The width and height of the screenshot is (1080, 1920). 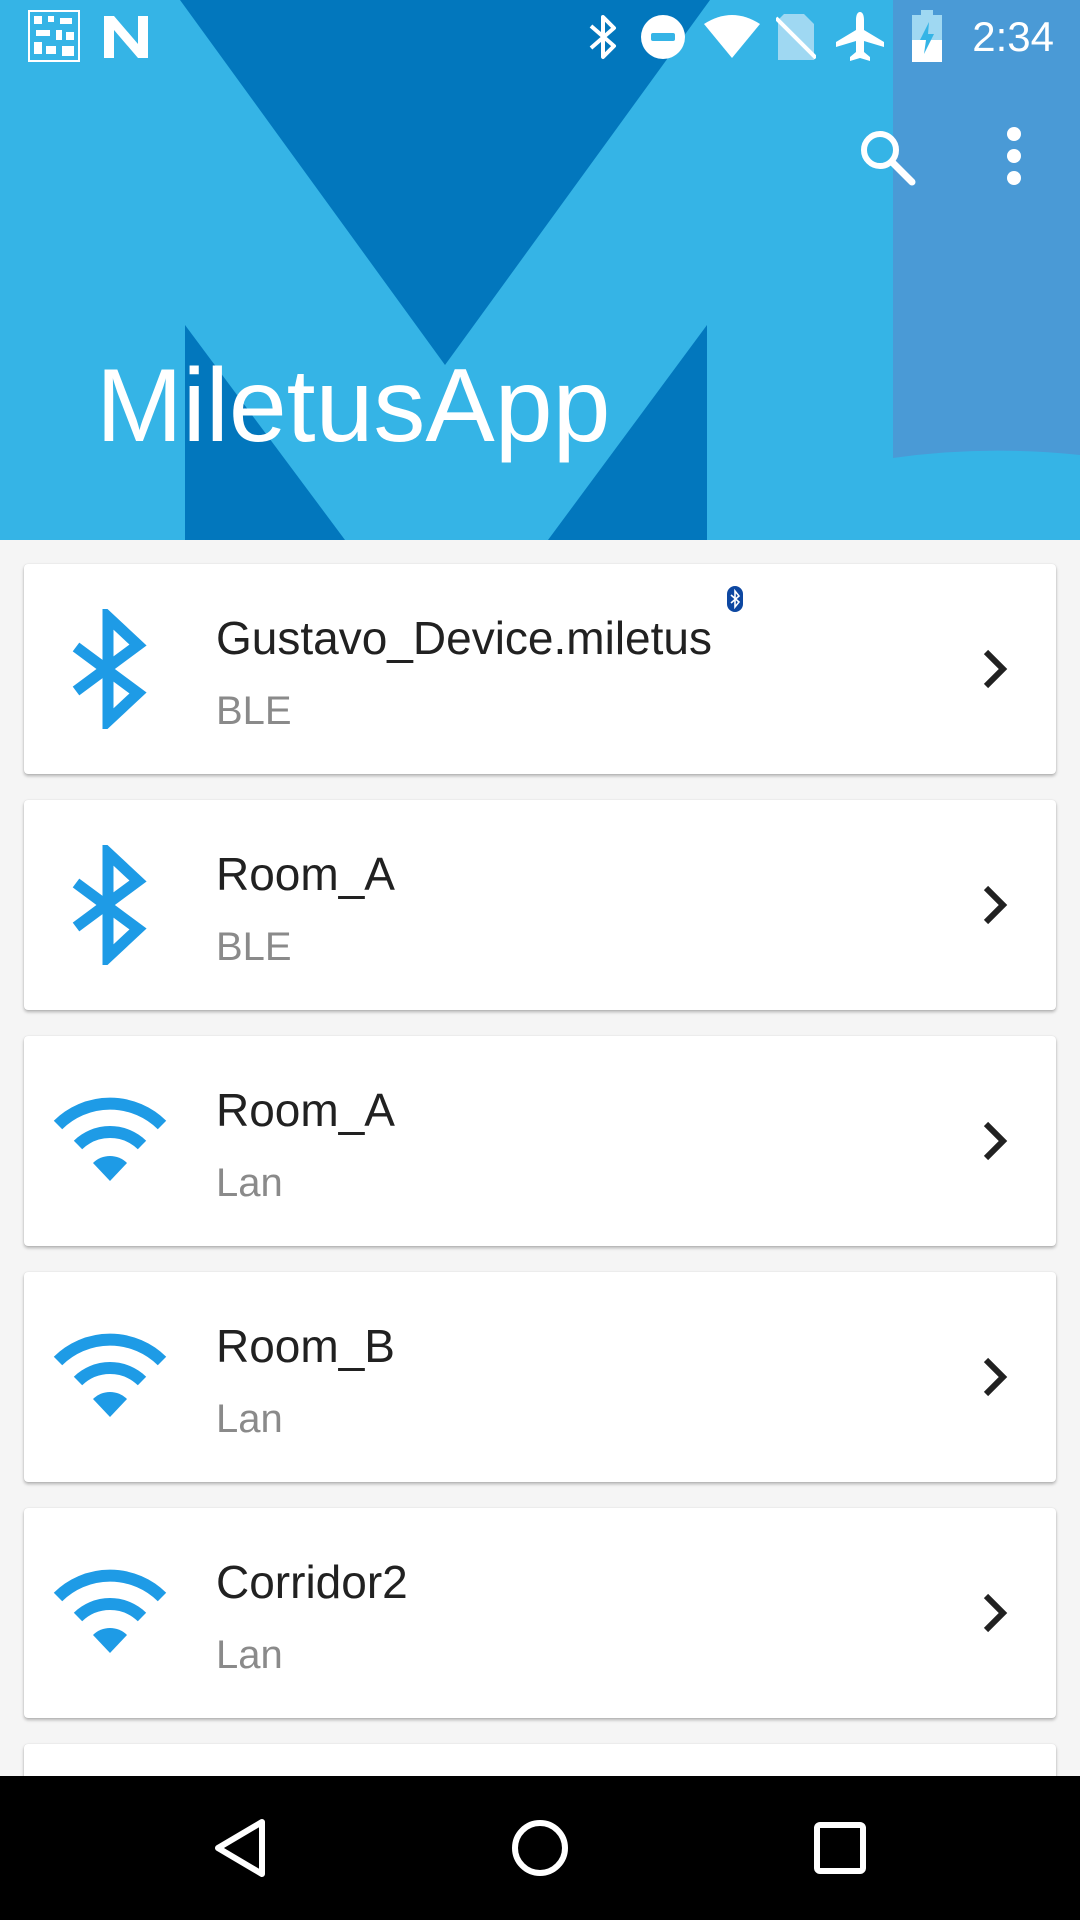 I want to click on device-name: Gustavo_Device.miletus, so click(x=464, y=638).